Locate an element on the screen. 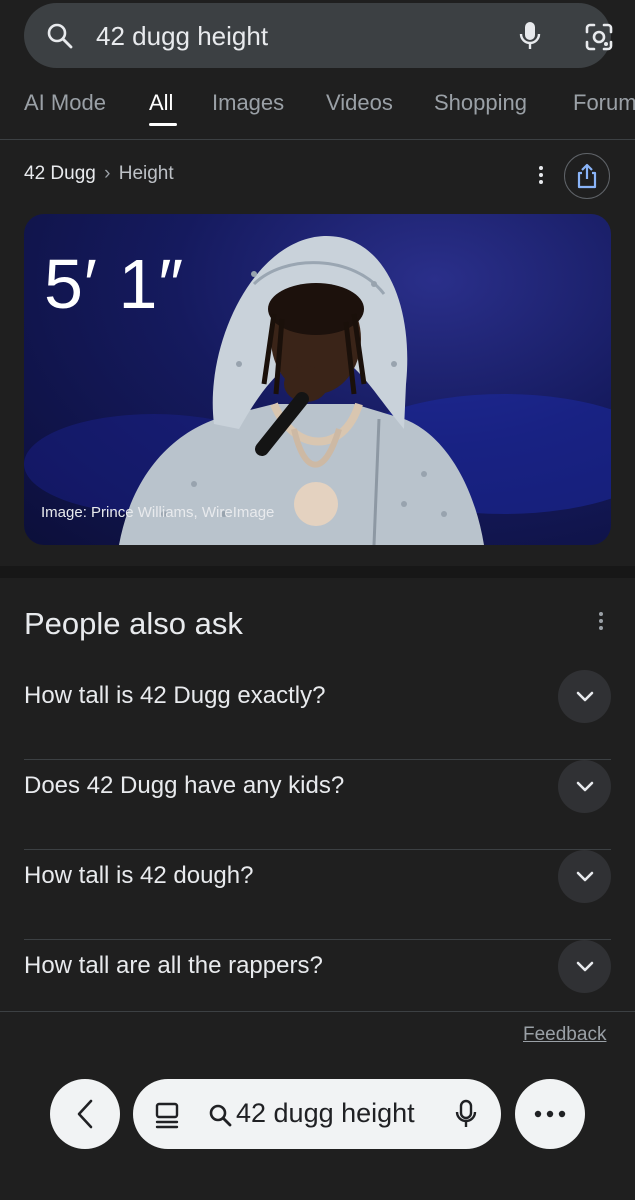 This screenshot has width=635, height=1200. more-button is located at coordinates (550, 1114).